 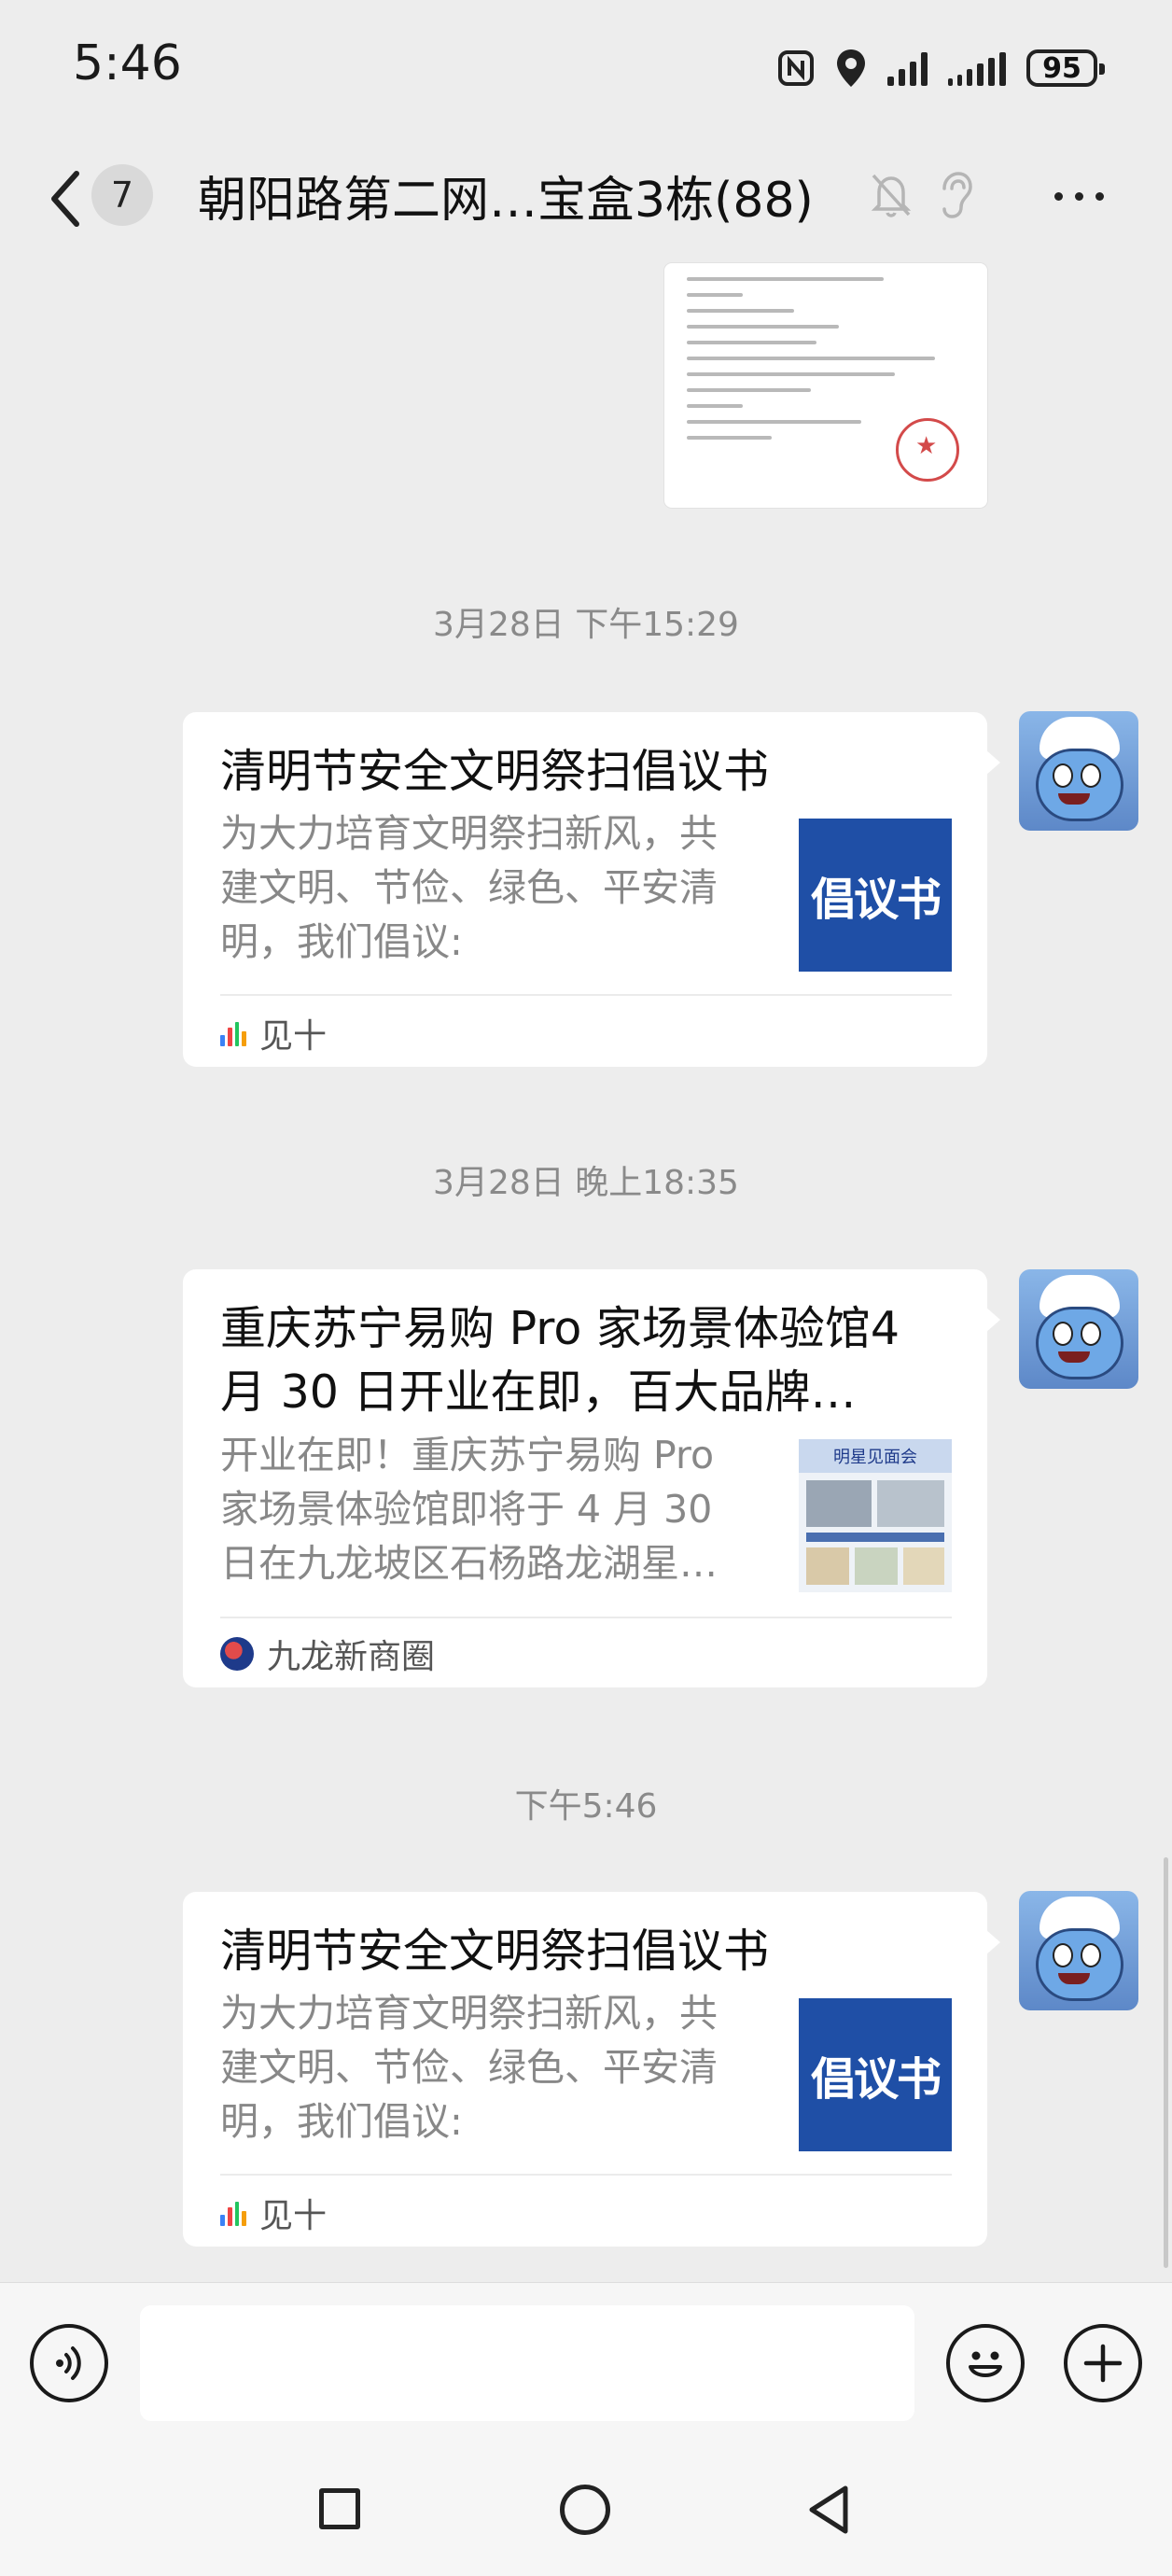 What do you see at coordinates (875, 1515) in the screenshot?
I see `card-thumbnail: 明星见面会` at bounding box center [875, 1515].